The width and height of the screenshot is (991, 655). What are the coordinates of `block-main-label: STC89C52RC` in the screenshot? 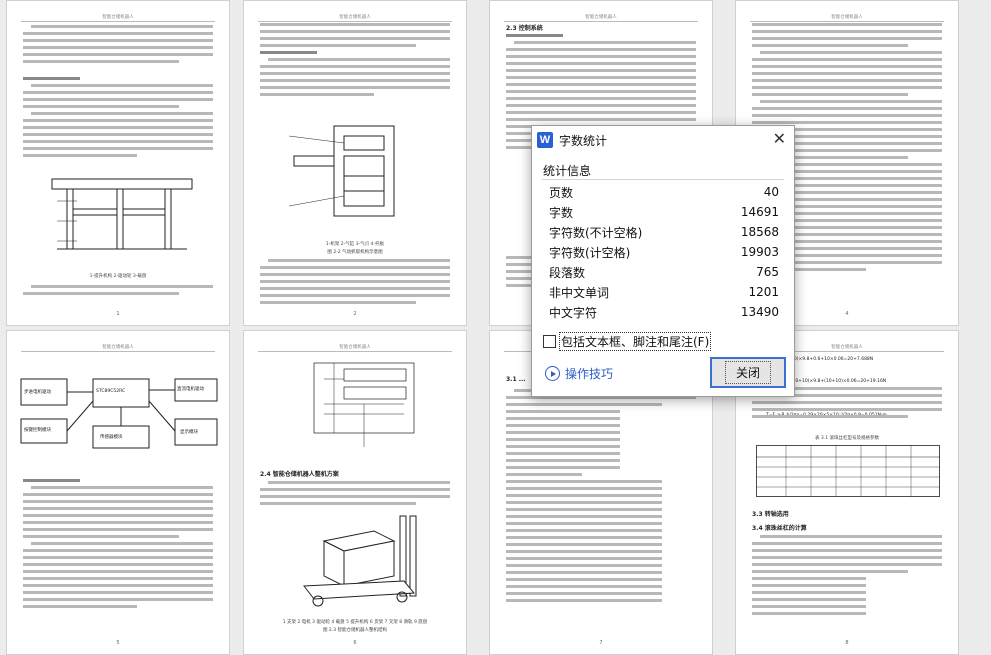 It's located at (111, 391).